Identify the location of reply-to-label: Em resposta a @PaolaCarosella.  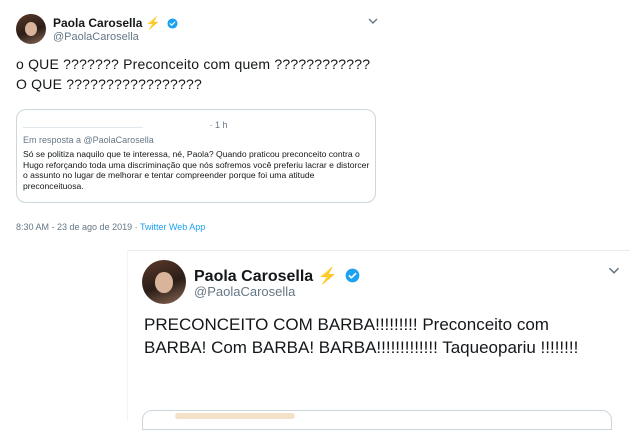
(88, 140).